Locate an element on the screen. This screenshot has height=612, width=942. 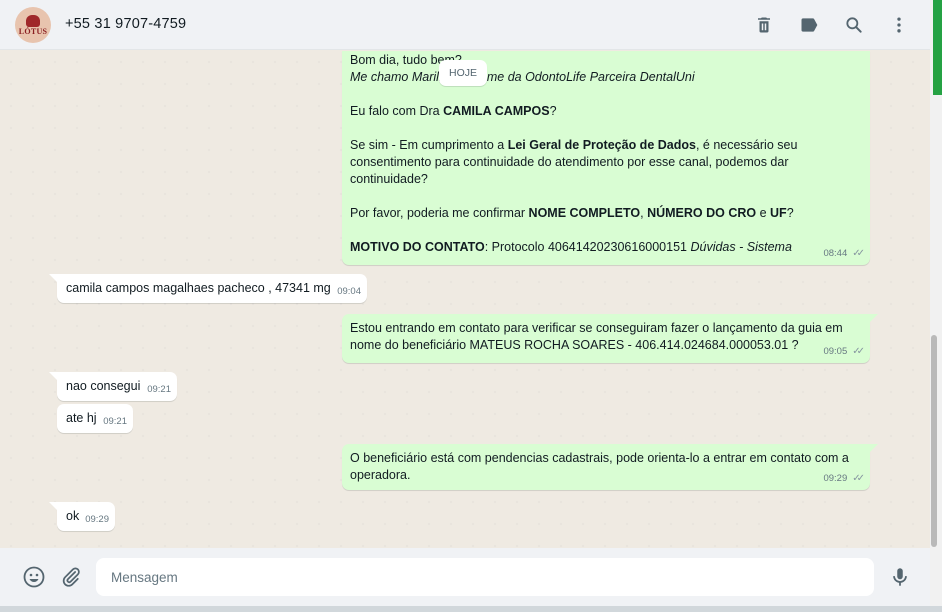
date-separator: HOJE is located at coordinates (463, 73).